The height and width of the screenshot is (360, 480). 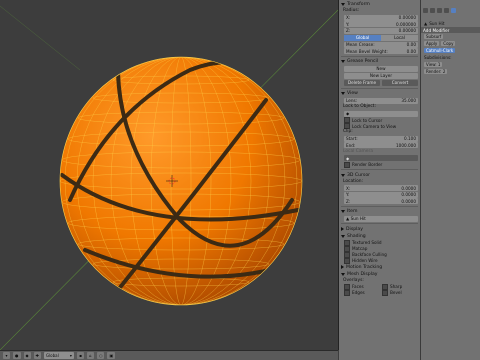 I want to click on modifier-tab-icon, so click(x=453, y=10).